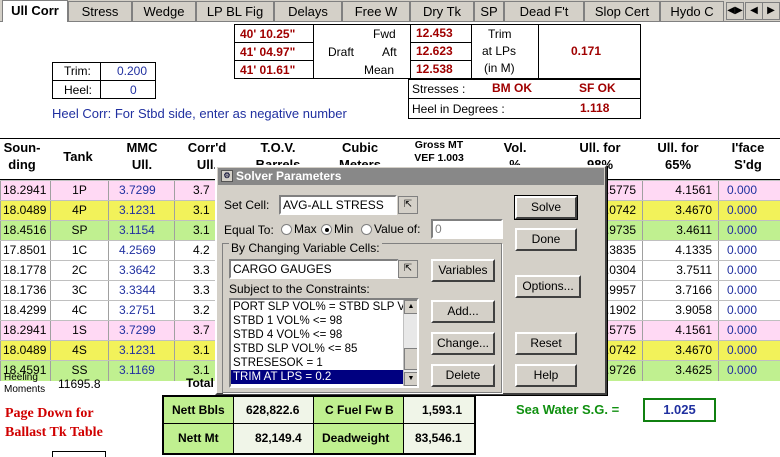 The height and width of the screenshot is (457, 780). What do you see at coordinates (410, 343) in the screenshot?
I see `constraints-scrollbar: ▲ ▼` at bounding box center [410, 343].